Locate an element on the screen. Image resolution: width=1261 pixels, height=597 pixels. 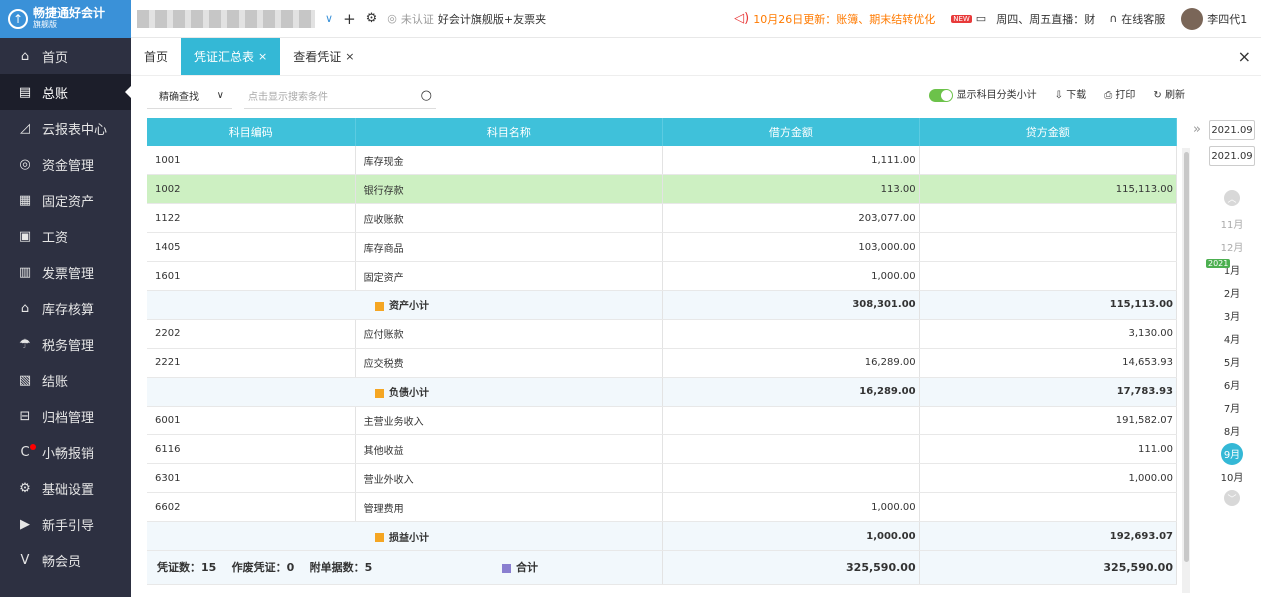
sidebar-item-home: ⌂ 首页 is located at coordinates (65, 56).